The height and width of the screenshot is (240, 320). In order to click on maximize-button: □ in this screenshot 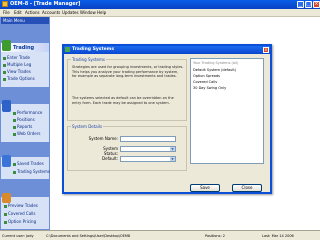, I will do `click(308, 4)`.